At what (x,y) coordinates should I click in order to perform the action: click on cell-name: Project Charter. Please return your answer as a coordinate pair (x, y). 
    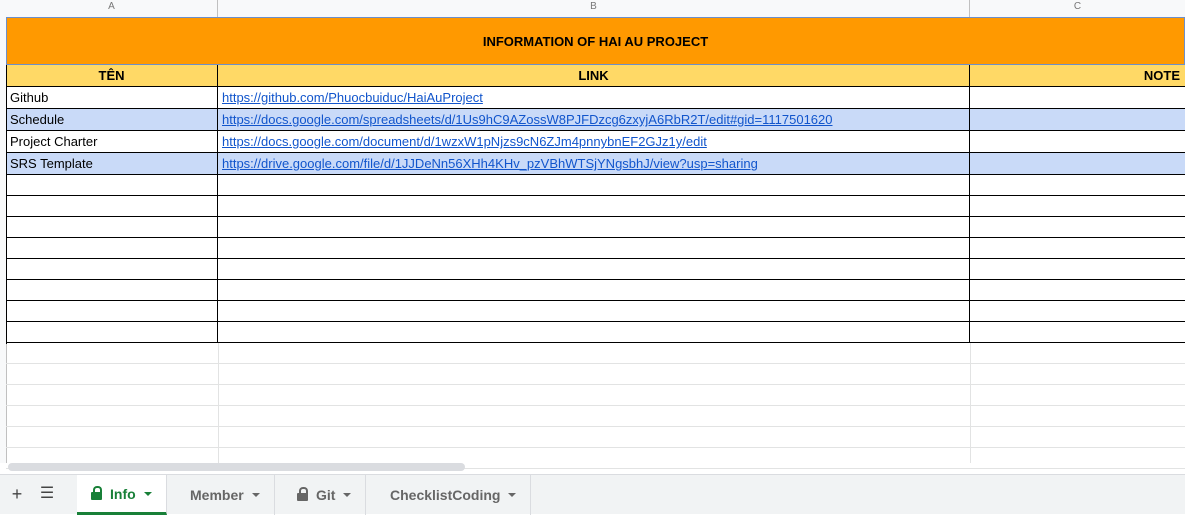
    Looking at the image, I should click on (112, 141).